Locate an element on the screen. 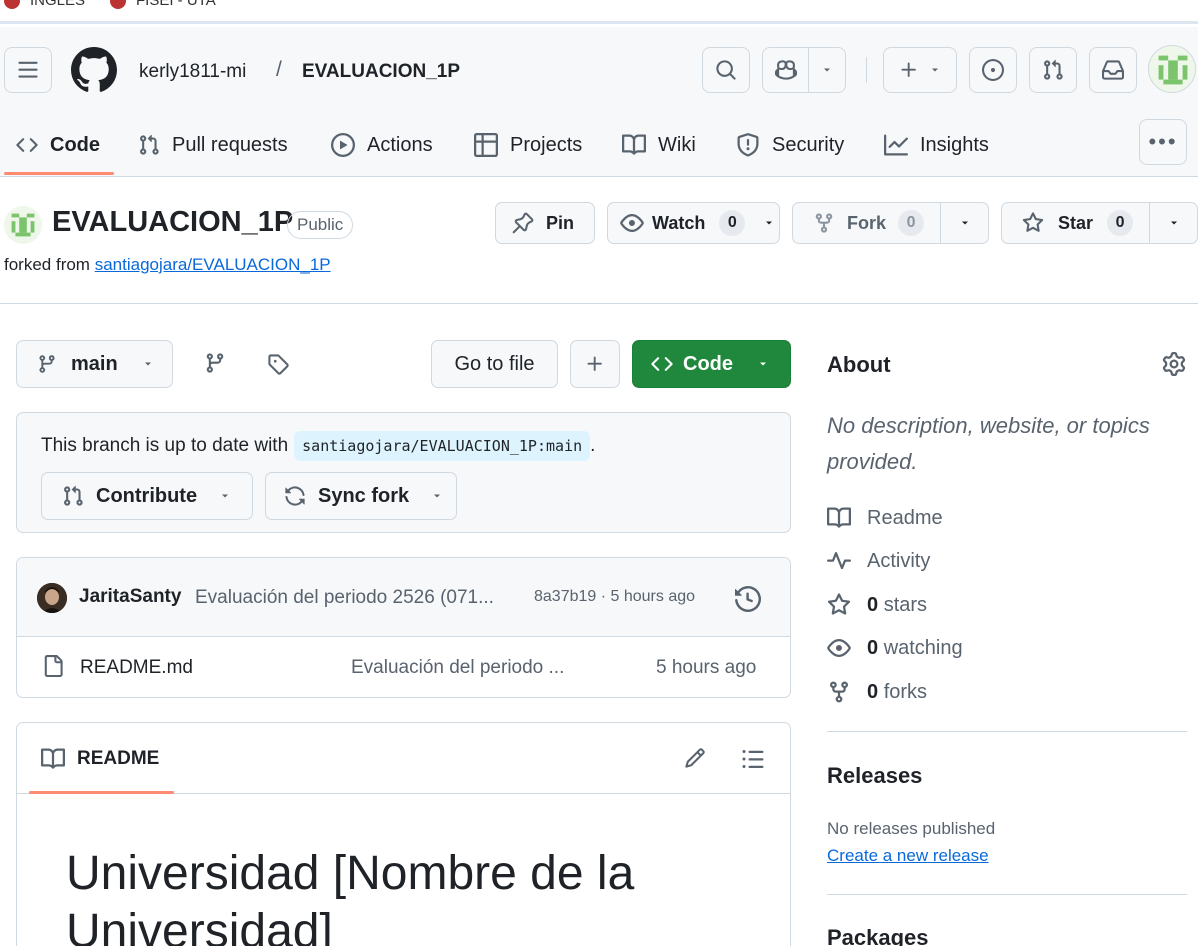 The width and height of the screenshot is (1198, 946). issues-button is located at coordinates (993, 70).